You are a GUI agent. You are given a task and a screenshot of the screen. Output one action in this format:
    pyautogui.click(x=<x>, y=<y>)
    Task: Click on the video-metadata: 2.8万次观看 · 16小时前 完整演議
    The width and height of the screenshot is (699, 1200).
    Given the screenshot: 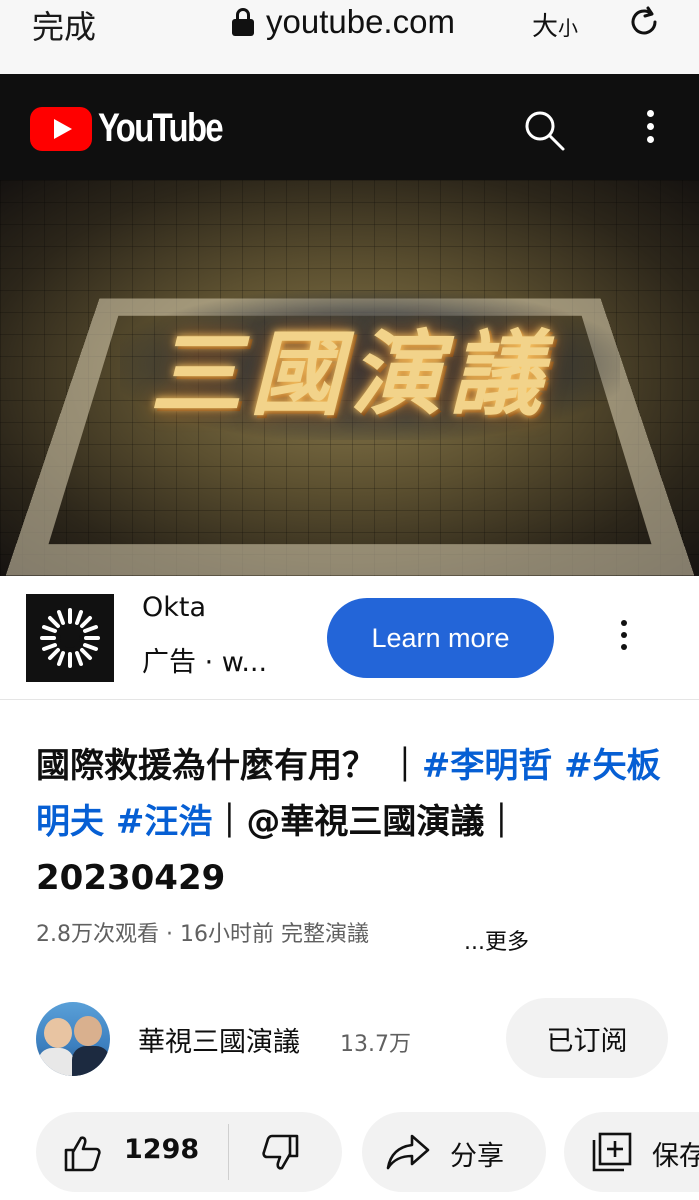 What is the action you would take?
    pyautogui.click(x=202, y=932)
    